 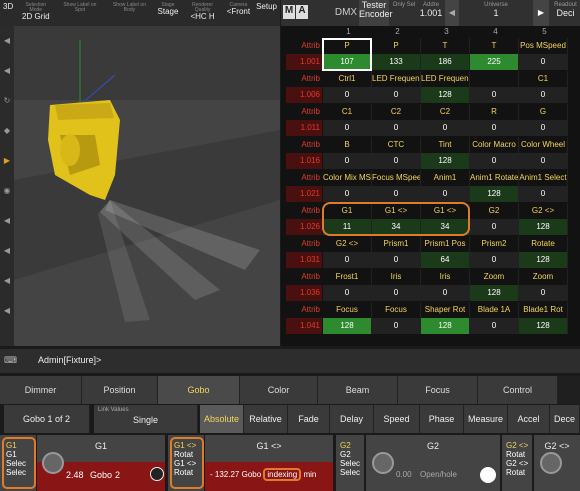 I want to click on encoder3-knob-icon, so click(x=383, y=463).